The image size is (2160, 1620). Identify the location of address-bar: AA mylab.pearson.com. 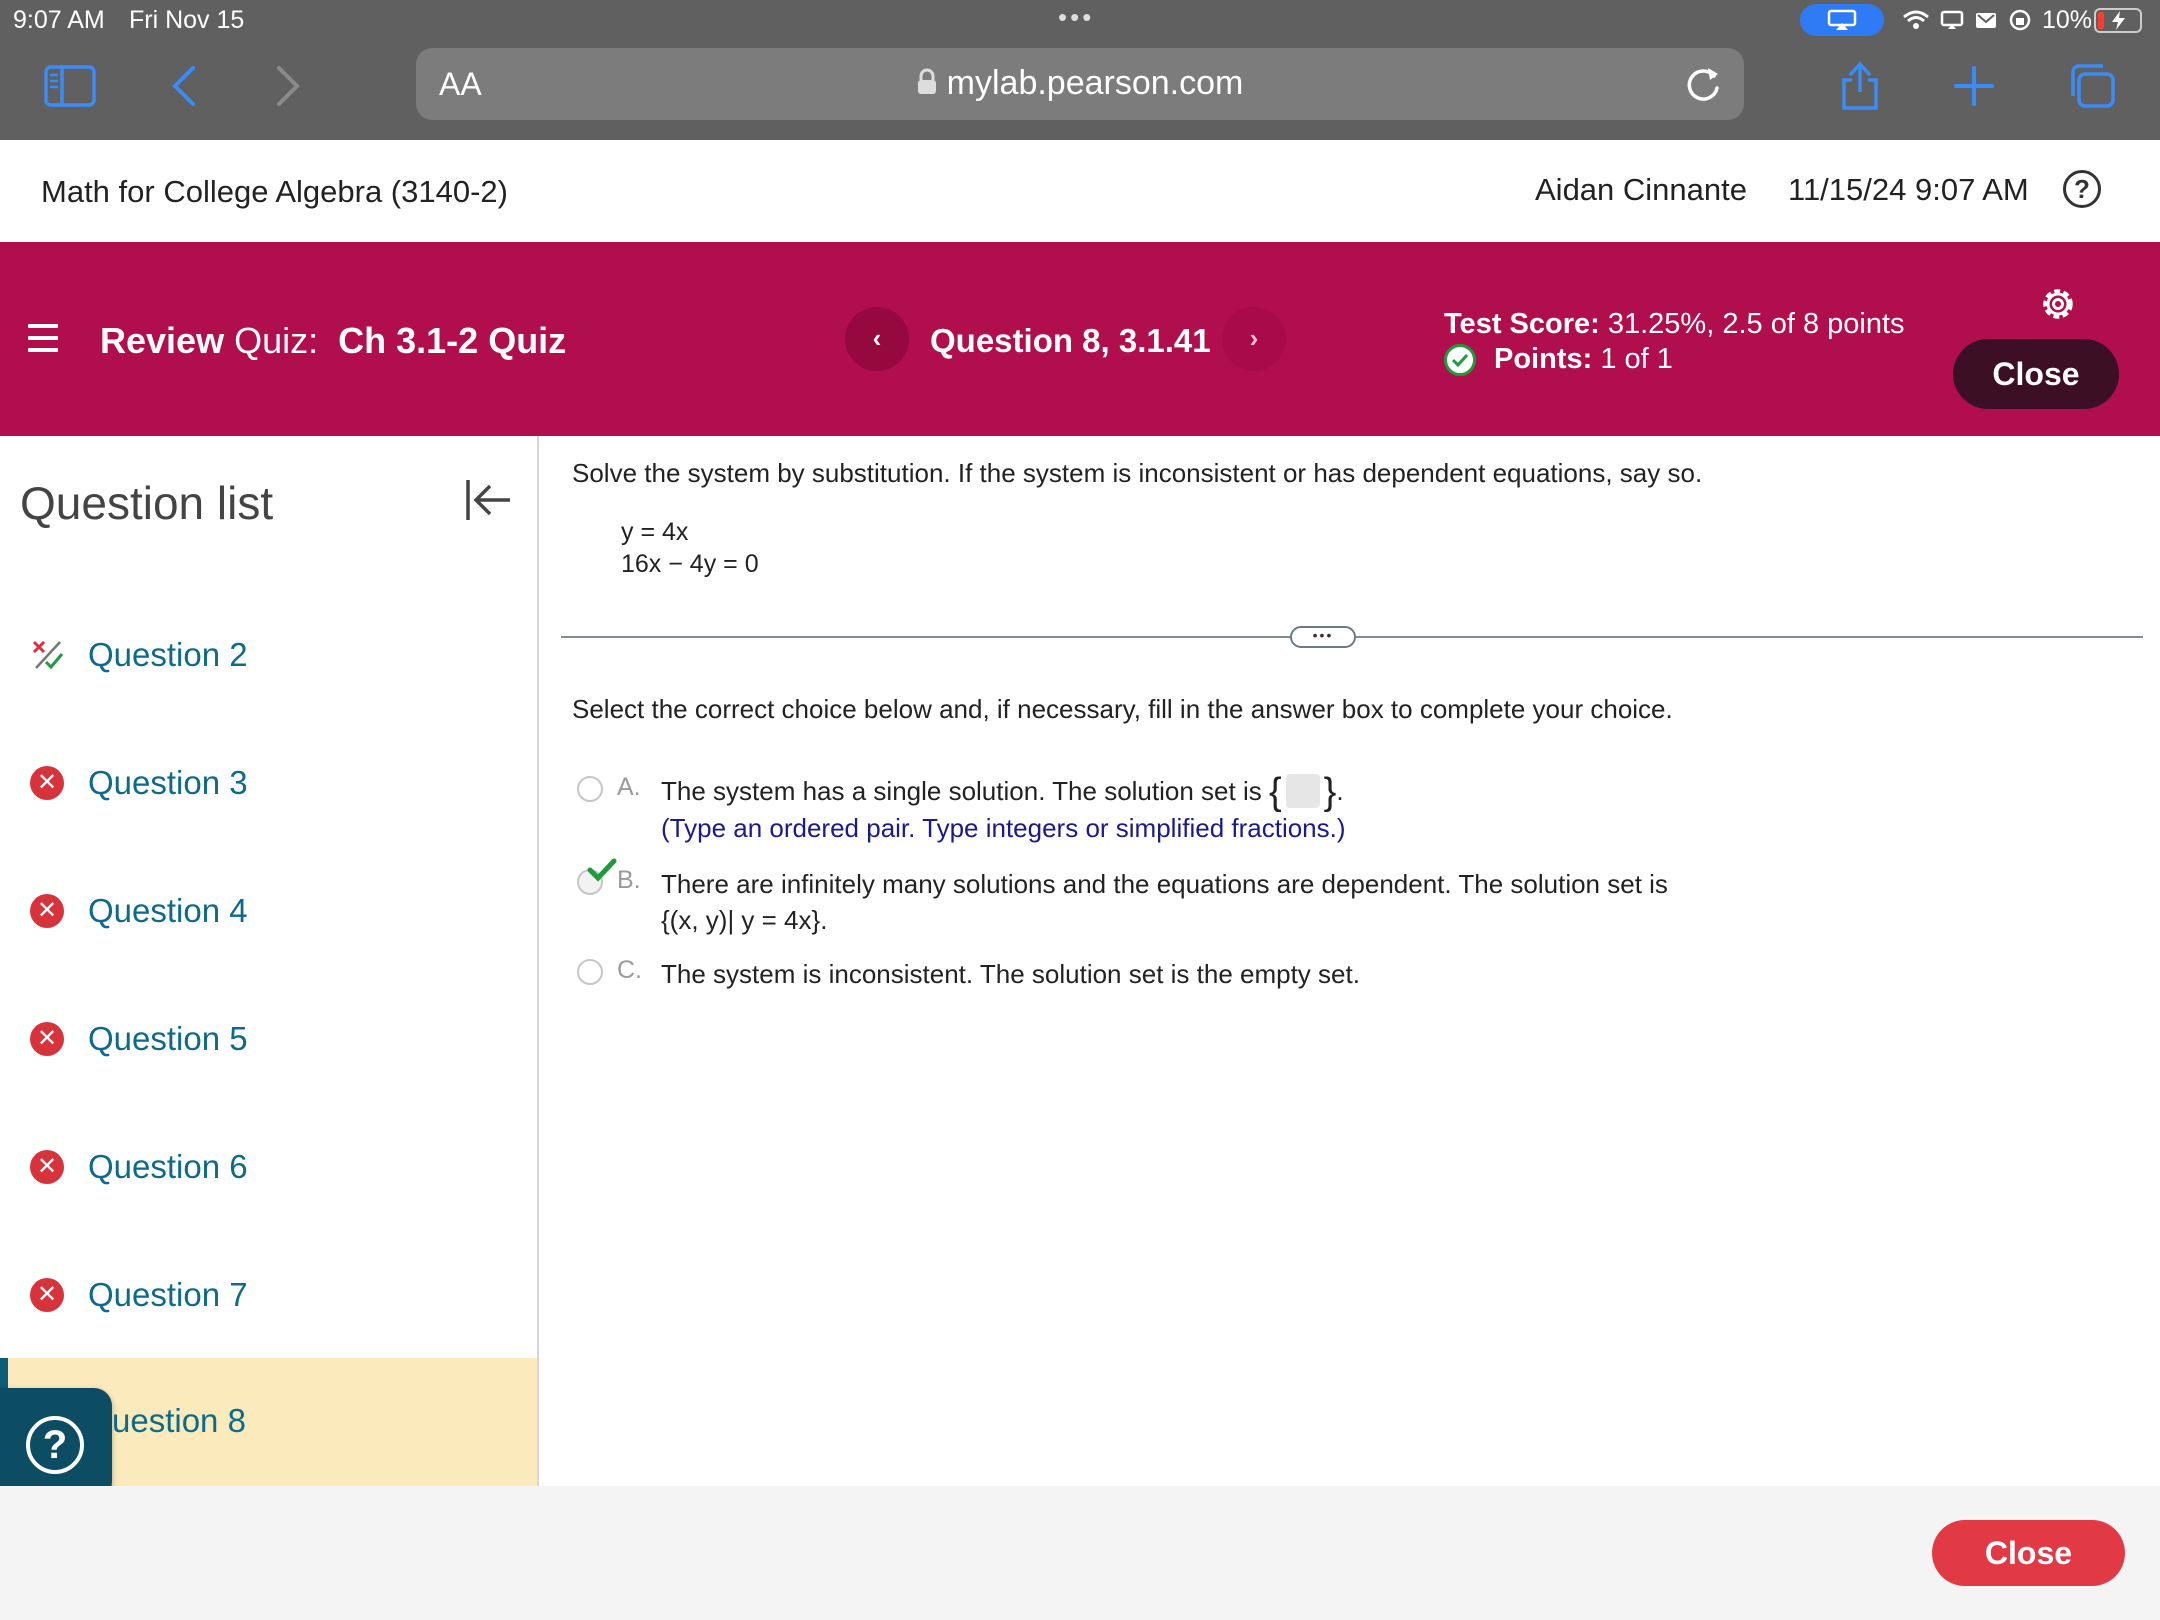
(1080, 84).